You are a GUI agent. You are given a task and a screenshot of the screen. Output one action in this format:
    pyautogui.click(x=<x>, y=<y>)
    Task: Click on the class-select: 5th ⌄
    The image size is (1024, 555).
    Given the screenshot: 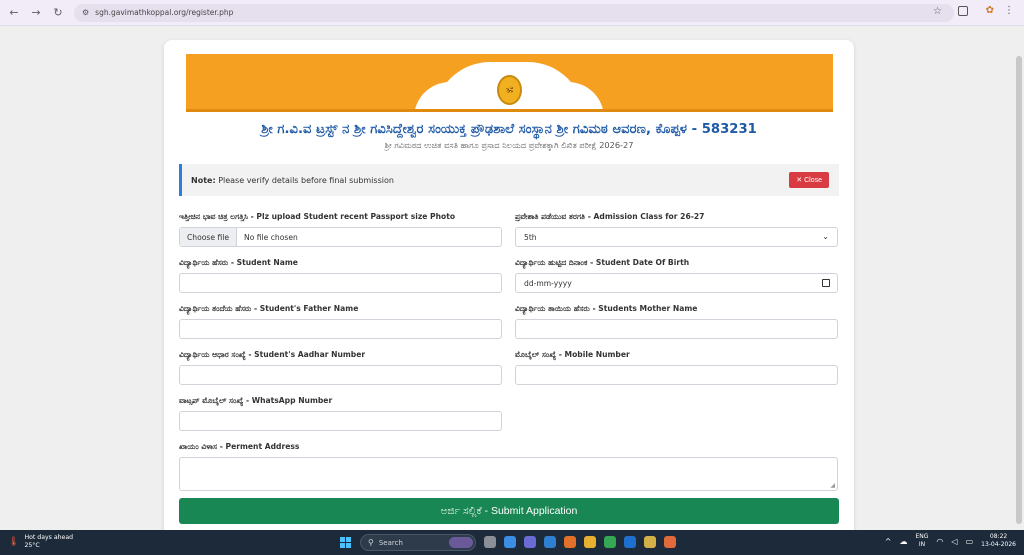 What is the action you would take?
    pyautogui.click(x=676, y=237)
    